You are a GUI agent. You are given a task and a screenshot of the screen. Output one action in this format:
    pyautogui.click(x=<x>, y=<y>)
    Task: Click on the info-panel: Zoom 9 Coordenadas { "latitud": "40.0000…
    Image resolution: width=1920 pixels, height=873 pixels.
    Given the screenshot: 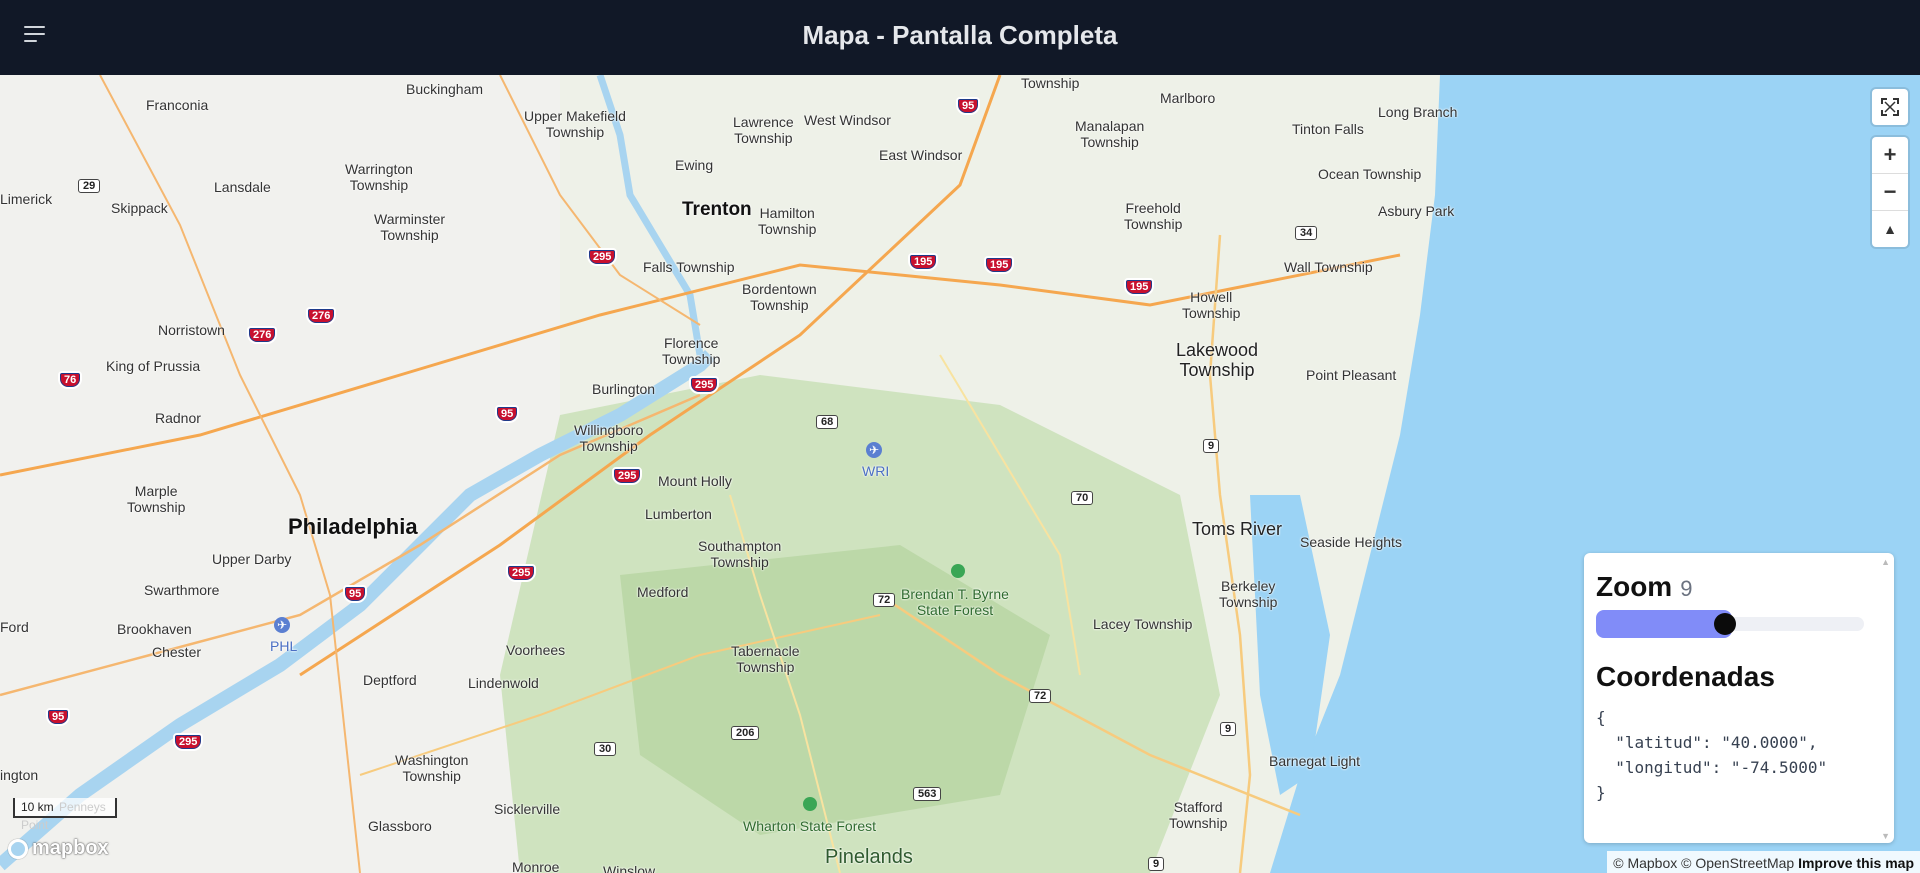 What is the action you would take?
    pyautogui.click(x=1739, y=698)
    